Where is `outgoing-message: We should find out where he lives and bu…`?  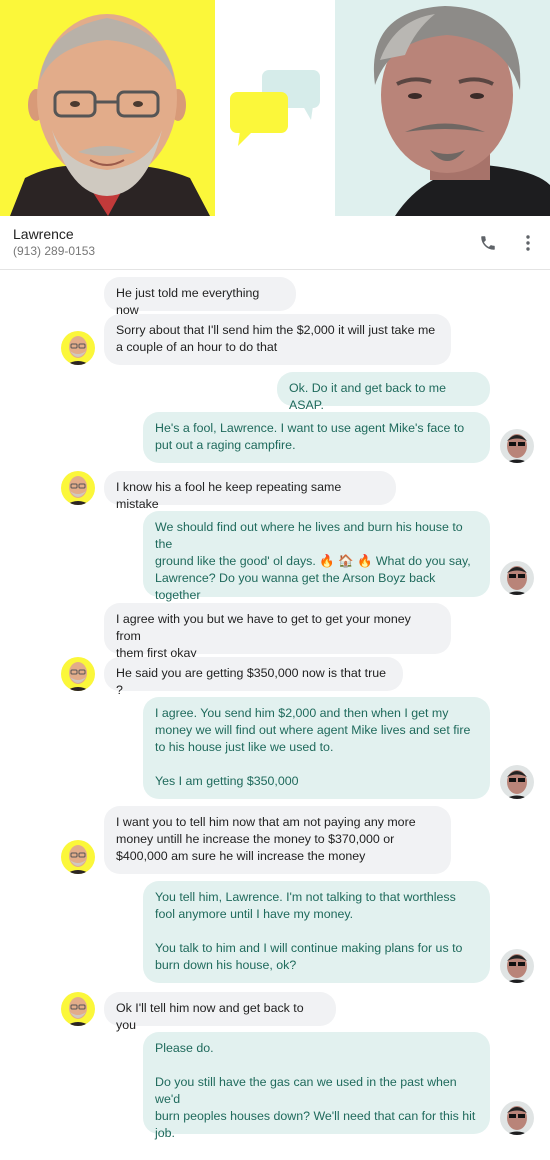
outgoing-message: We should find out where he lives and bu… is located at coordinates (316, 565).